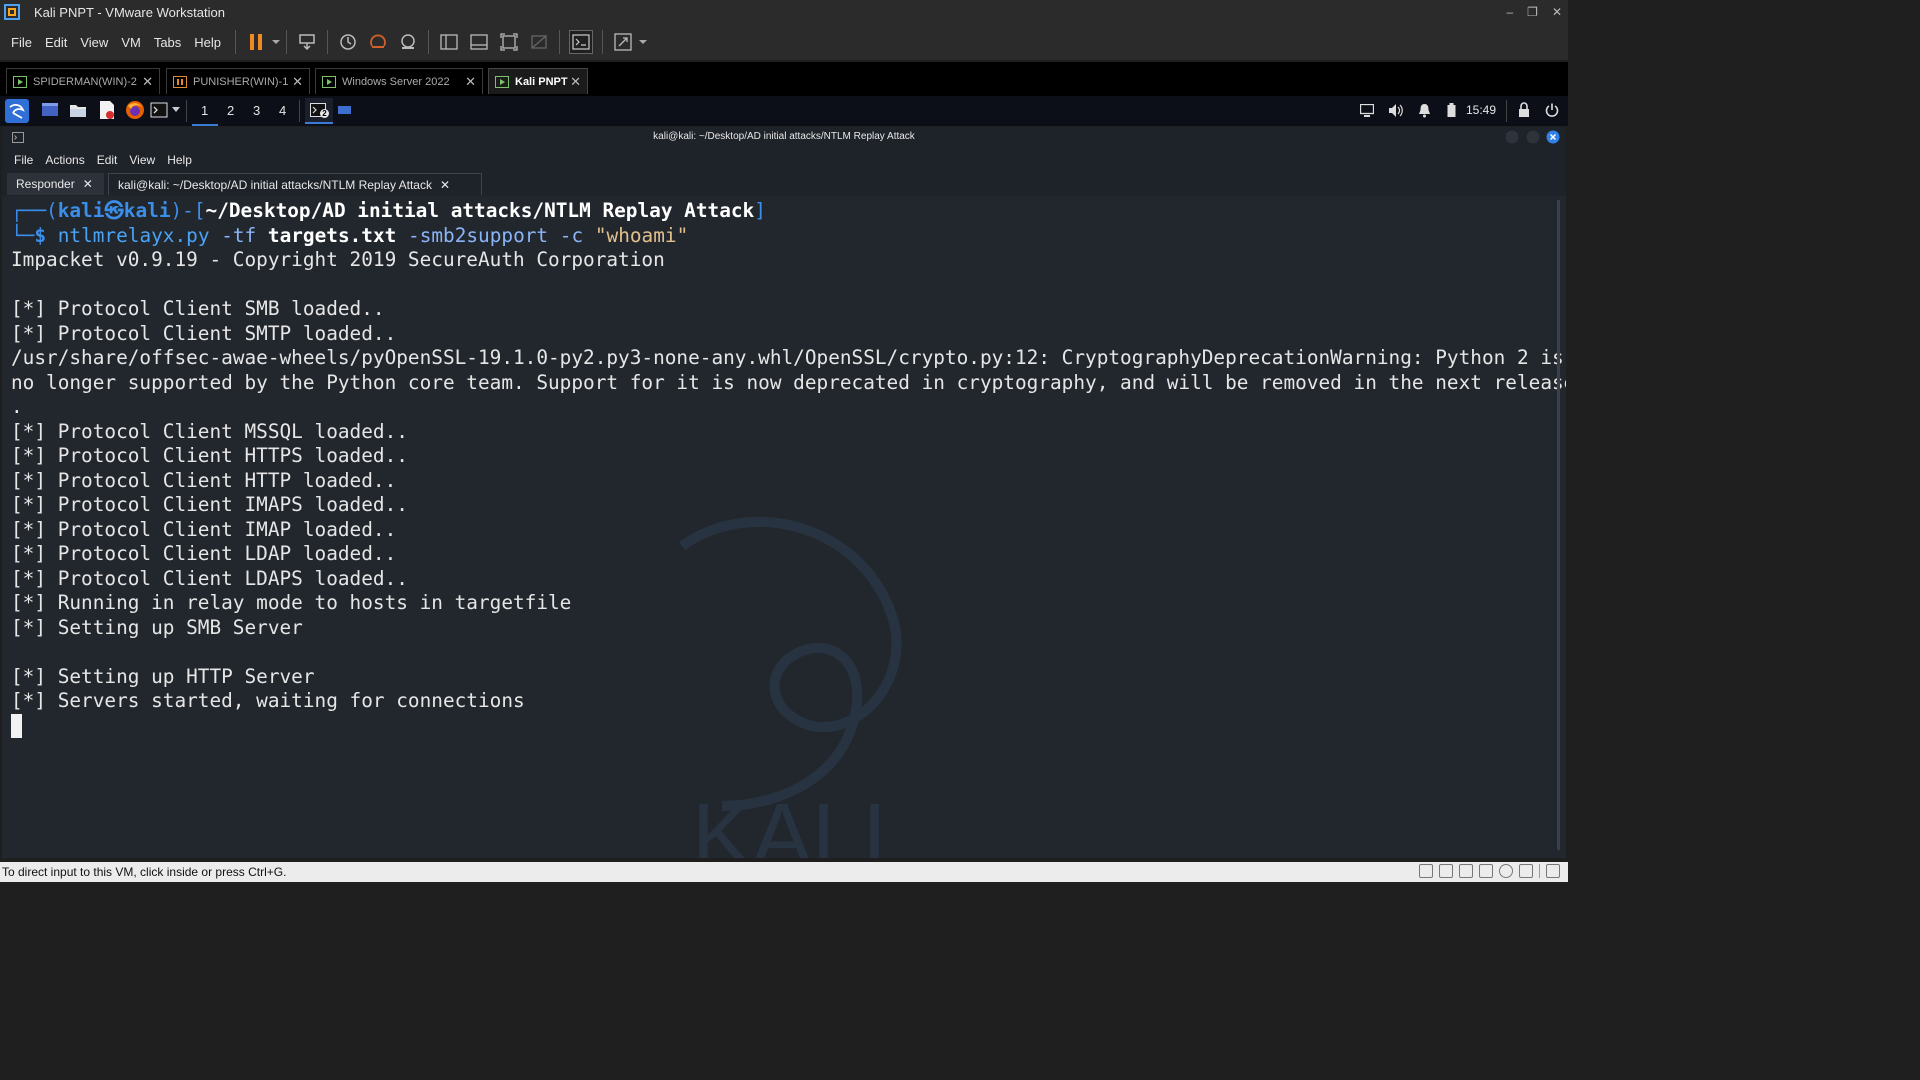 This screenshot has height=1080, width=1920. I want to click on panel-clock: 15:49, so click(1481, 110).